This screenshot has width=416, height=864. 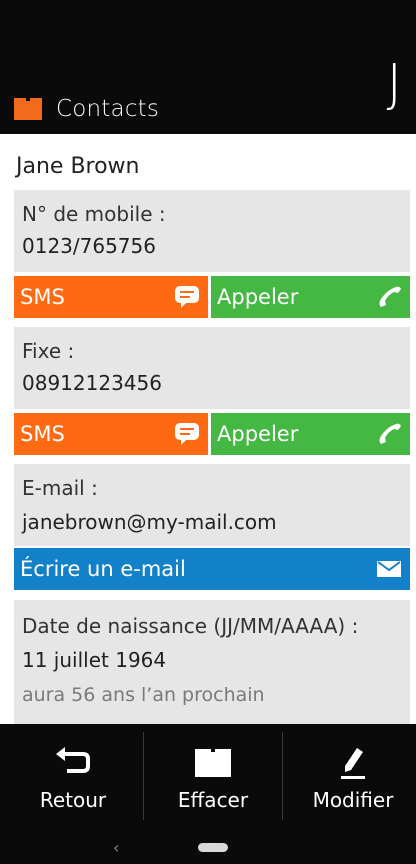 What do you see at coordinates (94, 660) in the screenshot?
I see `birthday-value: 11 juillet 1964` at bounding box center [94, 660].